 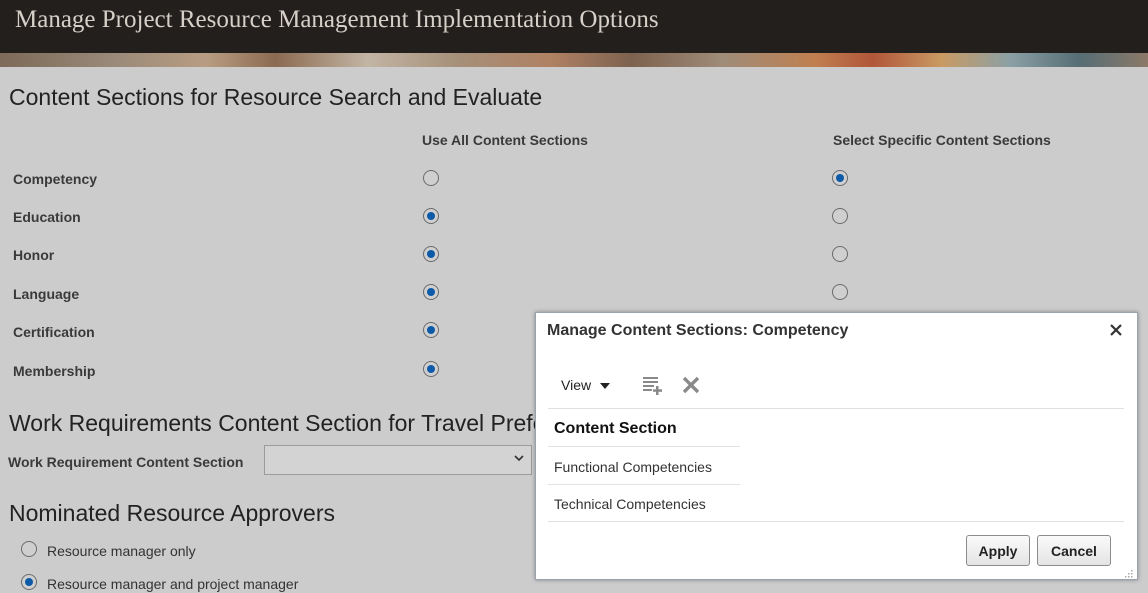 I want to click on approvers-heading: Nominated Resource Approvers, so click(x=172, y=513).